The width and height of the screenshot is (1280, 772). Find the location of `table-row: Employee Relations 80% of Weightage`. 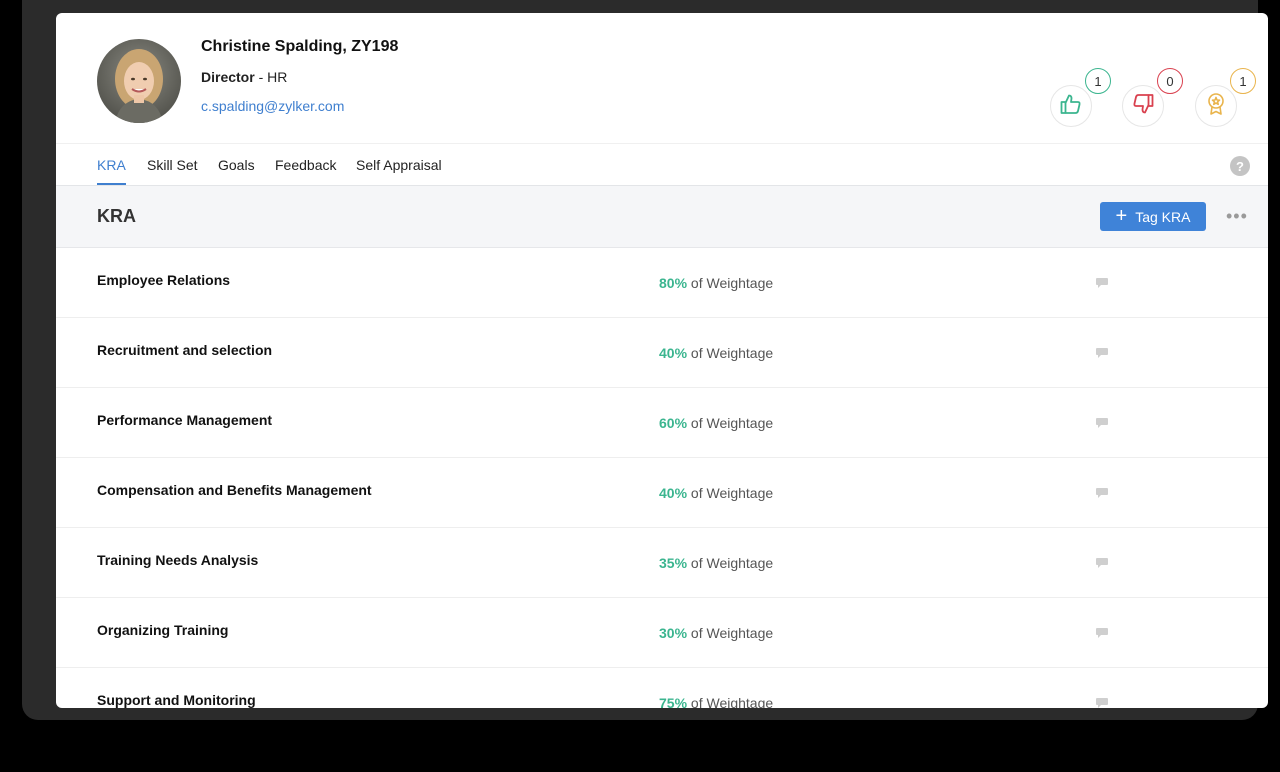

table-row: Employee Relations 80% of Weightage is located at coordinates (662, 283).